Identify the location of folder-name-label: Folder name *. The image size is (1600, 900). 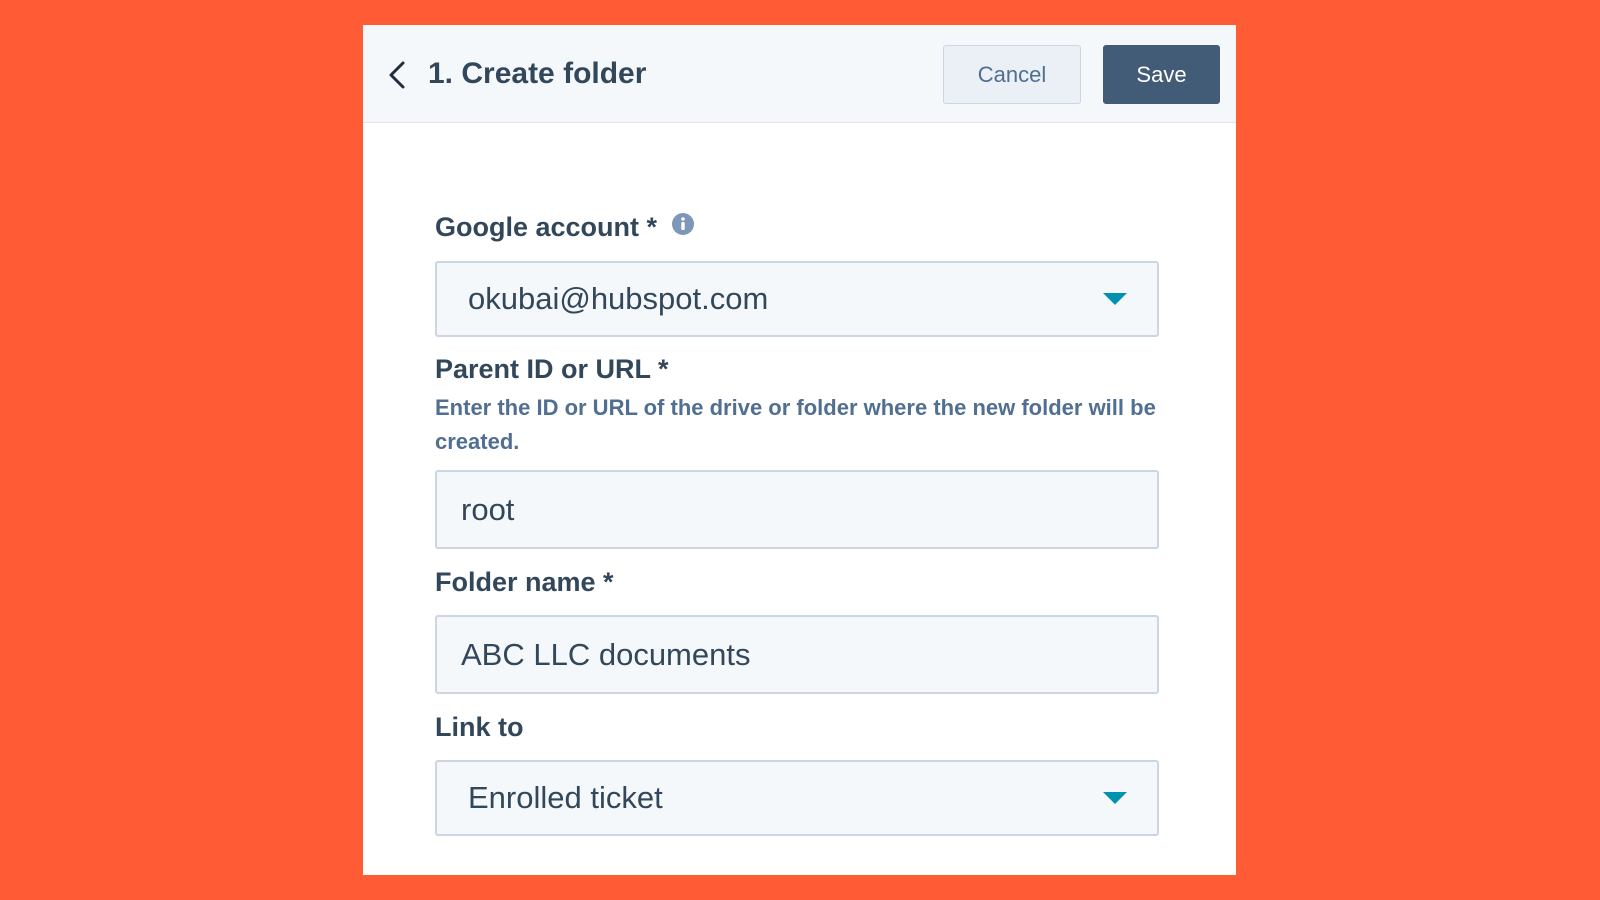
(524, 582).